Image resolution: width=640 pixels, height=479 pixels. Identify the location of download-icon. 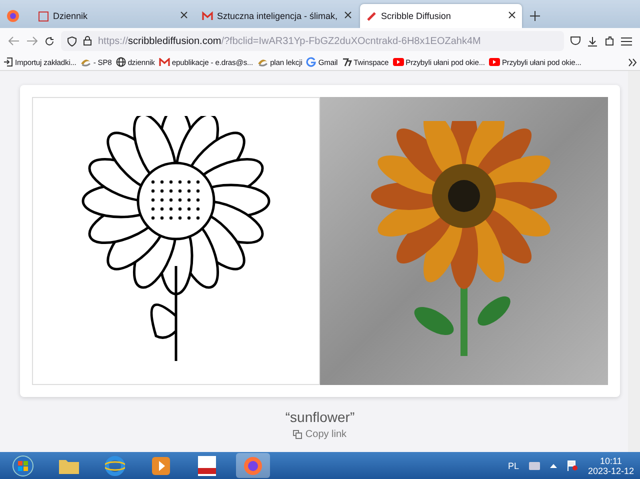
(592, 41).